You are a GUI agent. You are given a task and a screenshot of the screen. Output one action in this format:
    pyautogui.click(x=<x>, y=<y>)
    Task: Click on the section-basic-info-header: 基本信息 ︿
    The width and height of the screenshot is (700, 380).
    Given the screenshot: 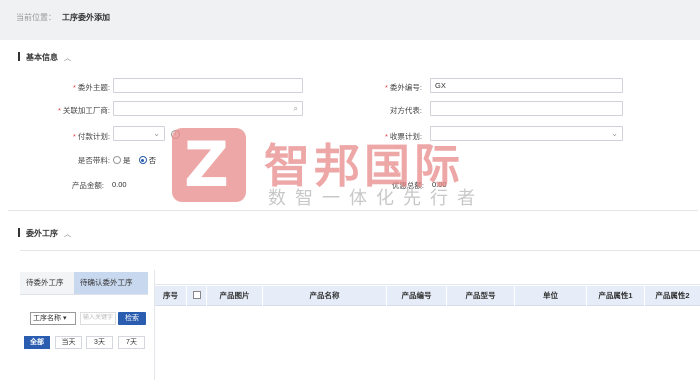 What is the action you would take?
    pyautogui.click(x=44, y=57)
    